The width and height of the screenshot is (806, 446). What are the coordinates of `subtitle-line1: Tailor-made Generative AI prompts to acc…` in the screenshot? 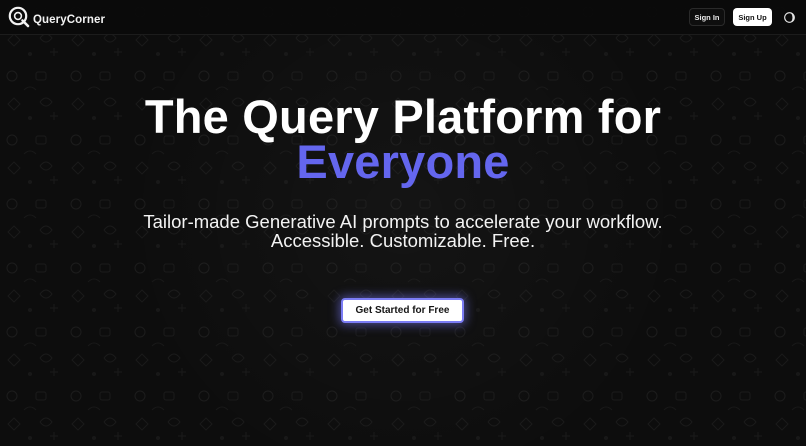 It's located at (403, 221).